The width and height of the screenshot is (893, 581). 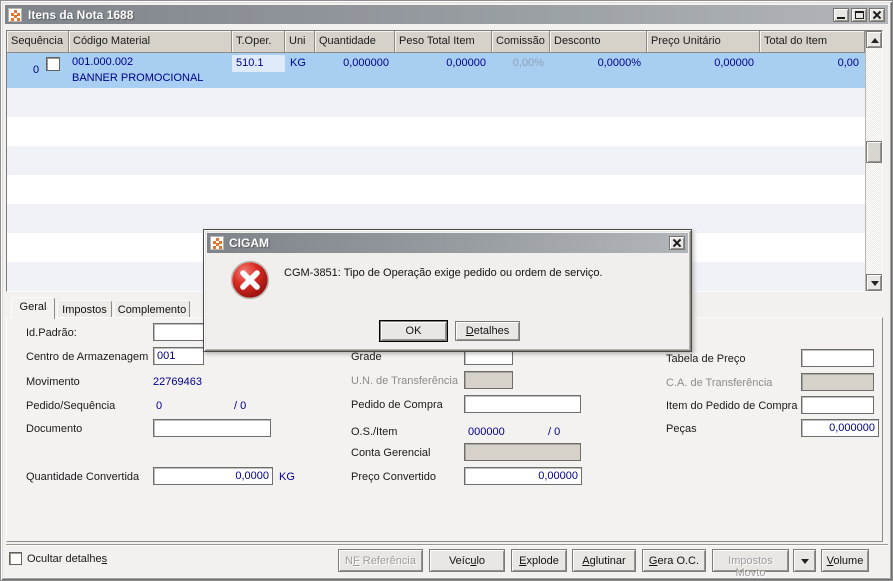 I want to click on row-uni: KG, so click(x=298, y=63).